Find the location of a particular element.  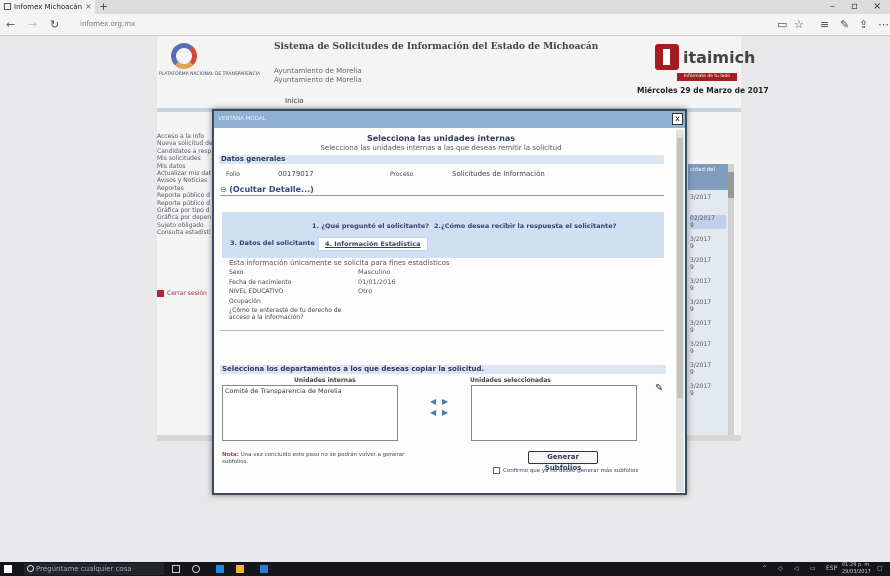

side-menu-item: Gráfica por depen is located at coordinates (187, 217).